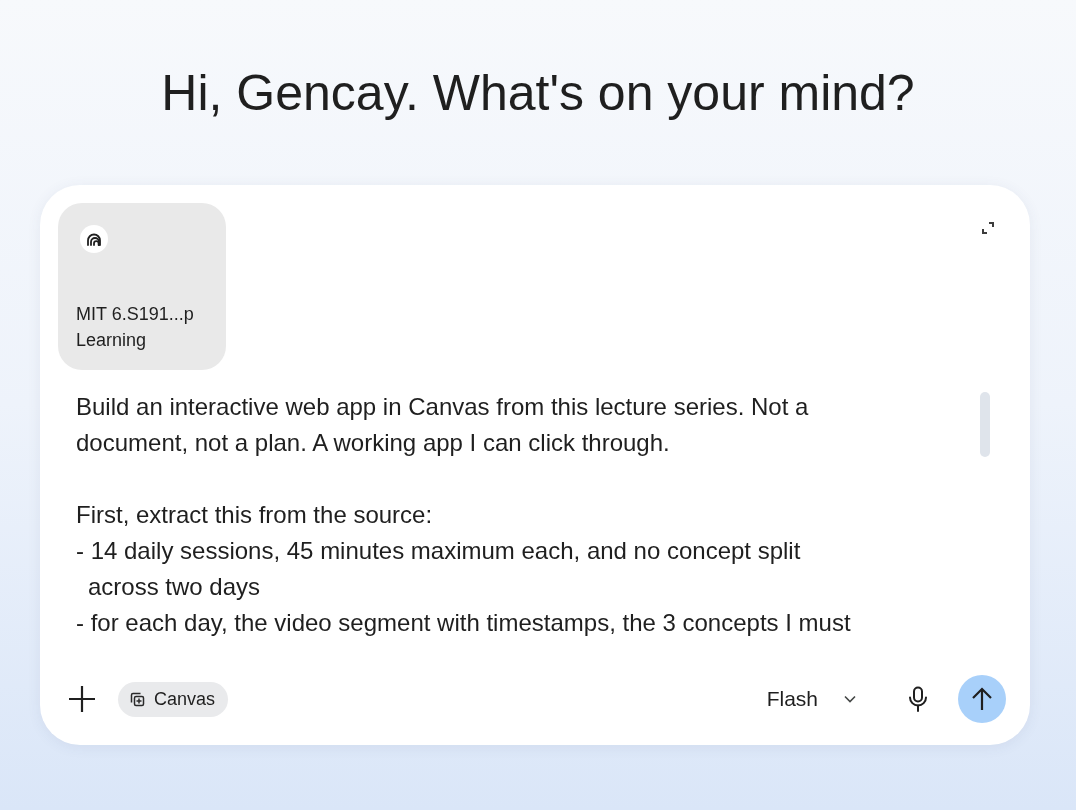  What do you see at coordinates (812, 699) in the screenshot?
I see `model-selector: Flash` at bounding box center [812, 699].